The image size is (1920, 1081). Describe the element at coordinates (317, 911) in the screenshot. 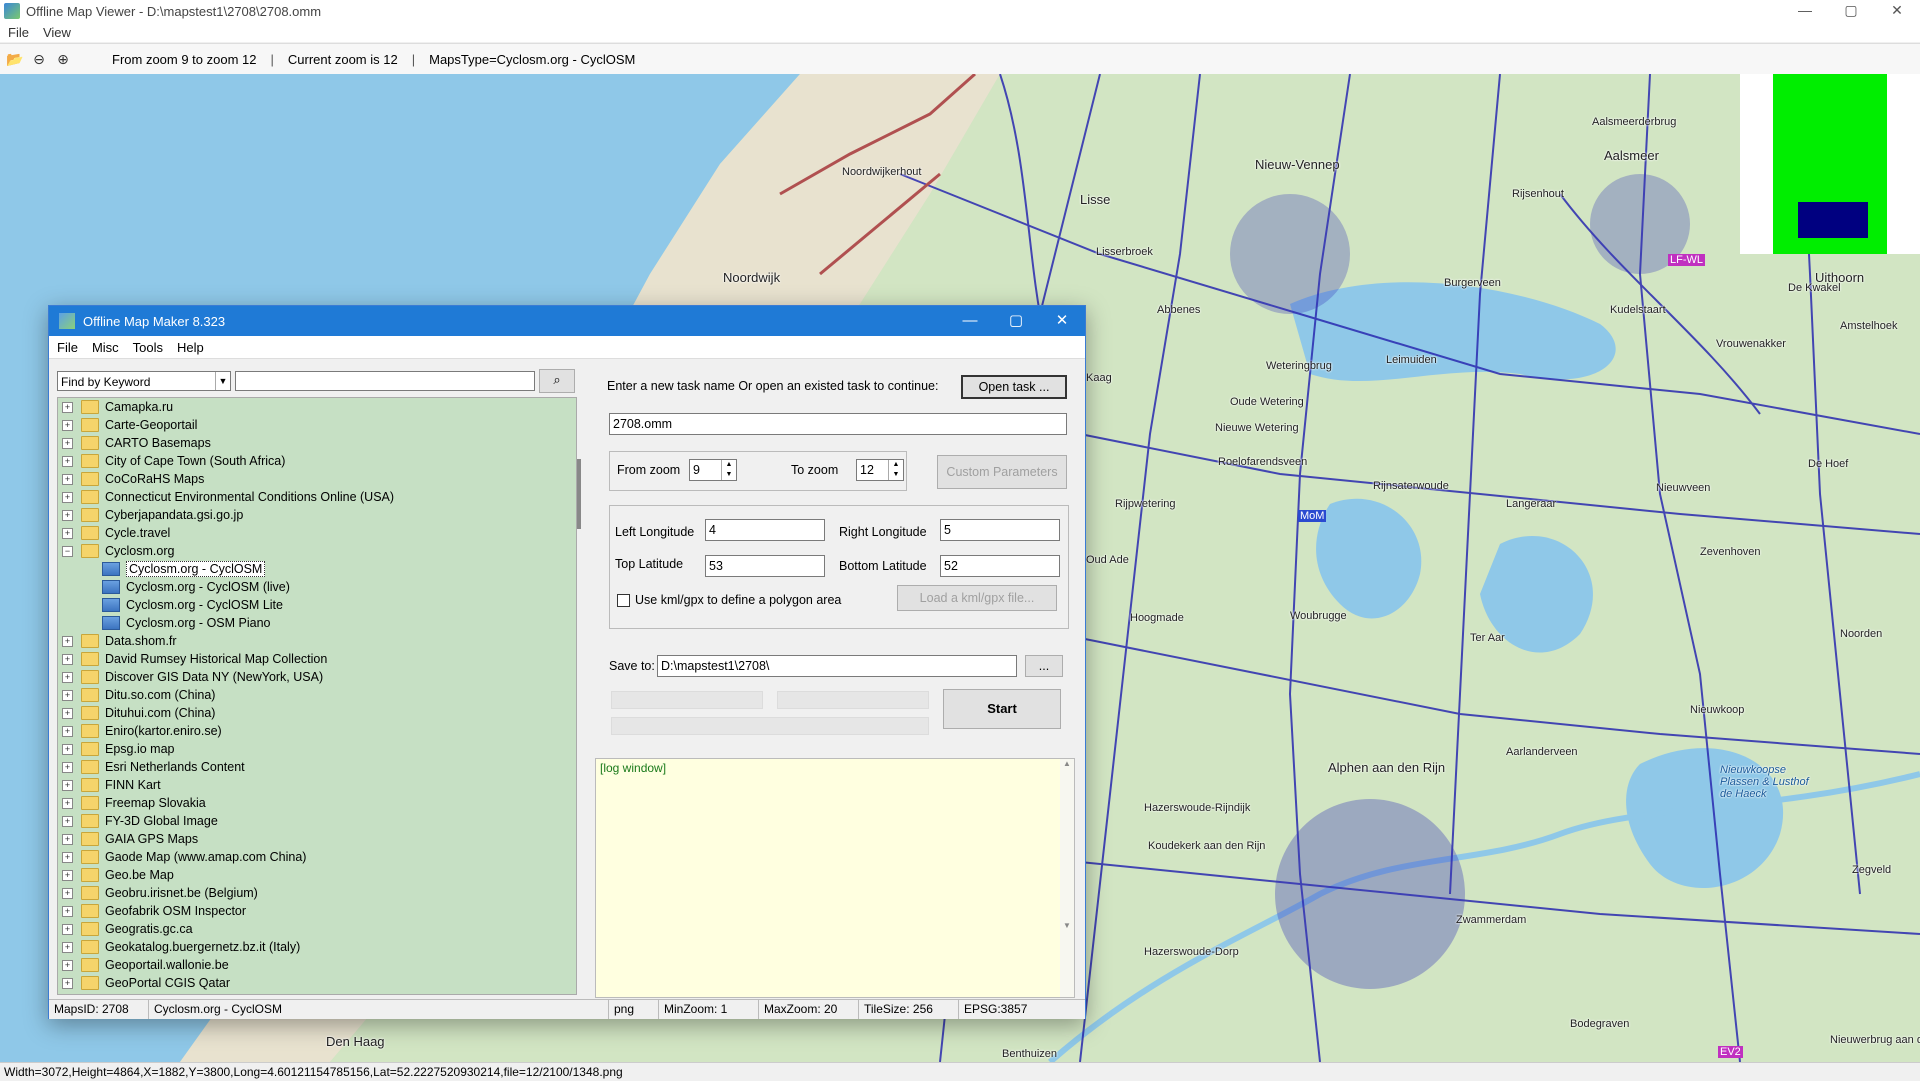

I see `tree-item: + Geofabrik OSM Inspector` at that location.